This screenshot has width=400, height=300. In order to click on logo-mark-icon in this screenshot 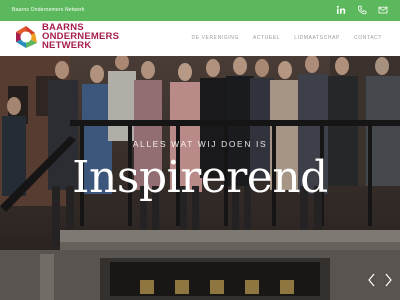, I will do `click(26, 36)`.